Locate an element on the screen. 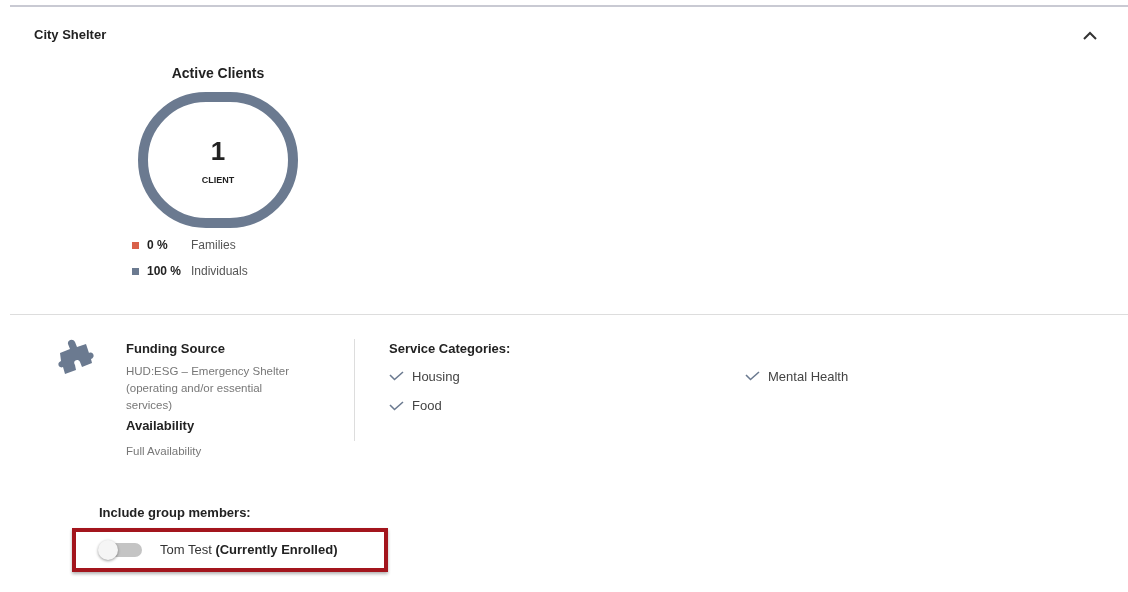  funding-title: Funding Source is located at coordinates (176, 349).